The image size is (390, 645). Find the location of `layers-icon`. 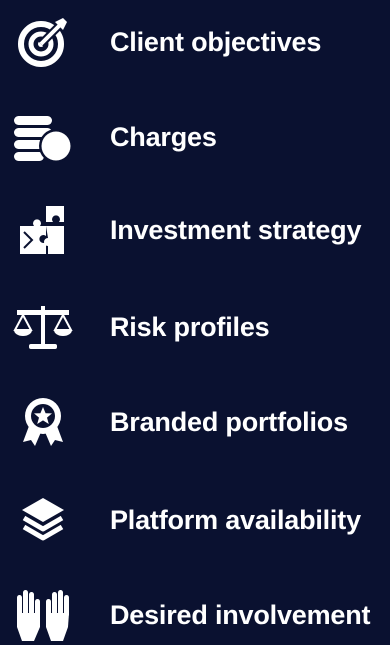

layers-icon is located at coordinates (43, 520).